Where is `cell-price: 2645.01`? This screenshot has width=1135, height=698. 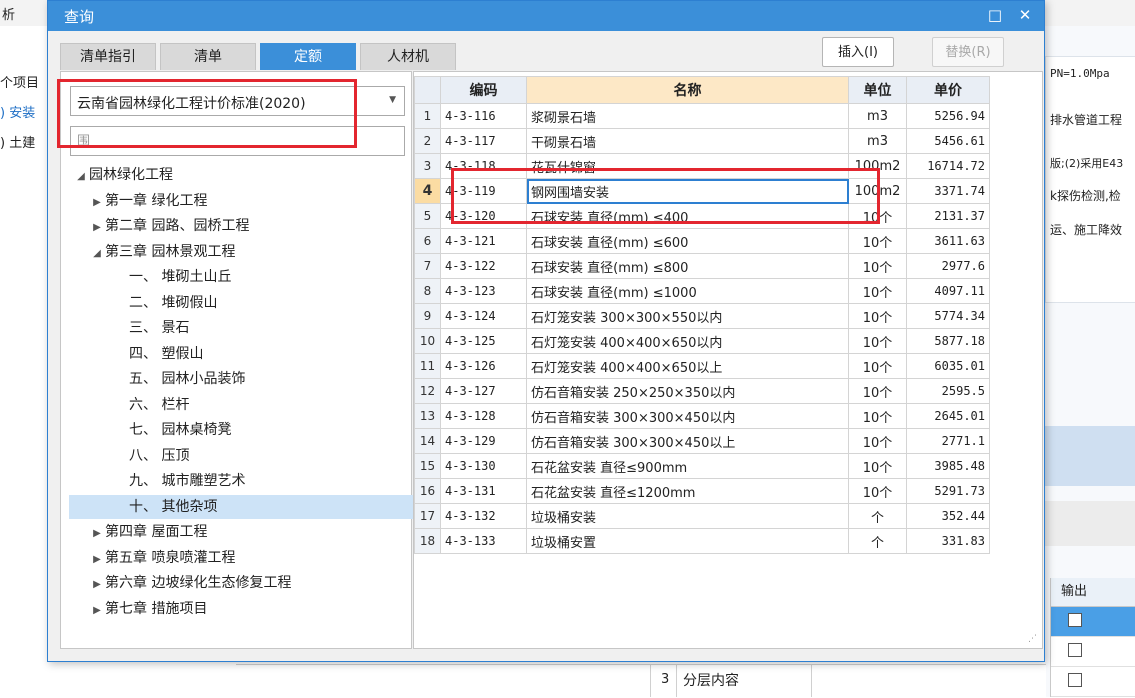 cell-price: 2645.01 is located at coordinates (948, 416).